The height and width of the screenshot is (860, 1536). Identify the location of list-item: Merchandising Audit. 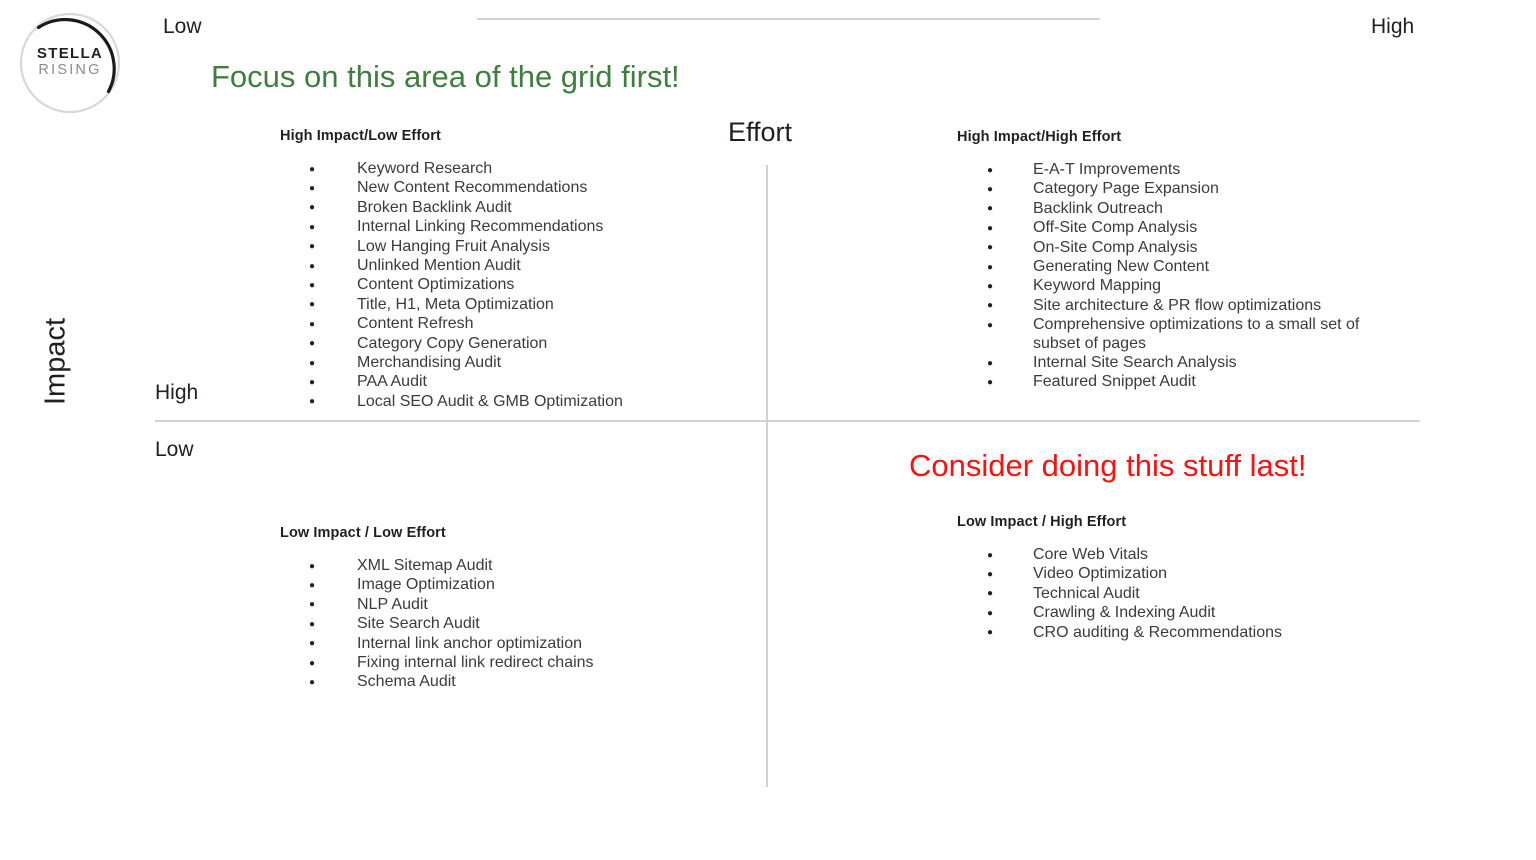
(495, 363).